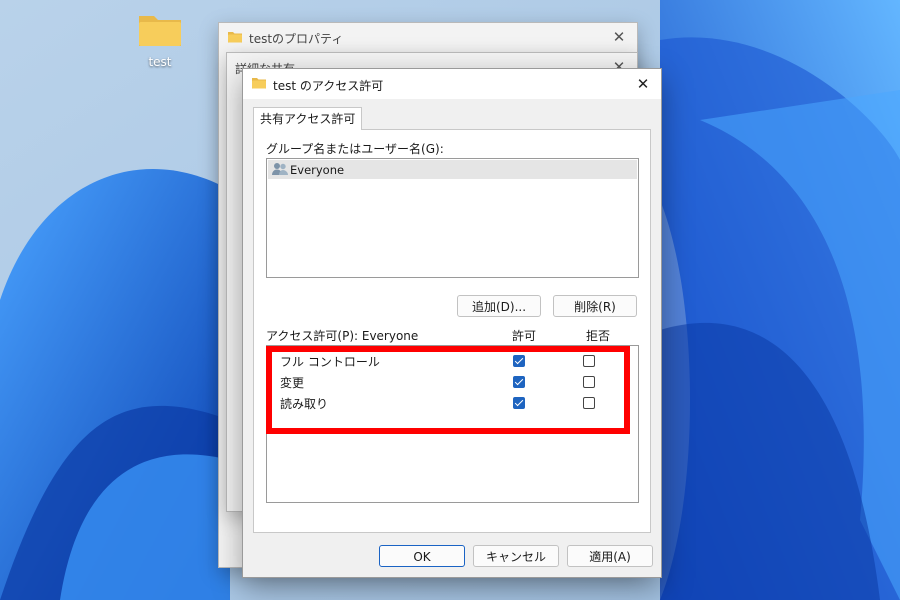  Describe the element at coordinates (452, 84) in the screenshot. I see `permissions-titlebar: test のアクセス許可 ✕` at that location.